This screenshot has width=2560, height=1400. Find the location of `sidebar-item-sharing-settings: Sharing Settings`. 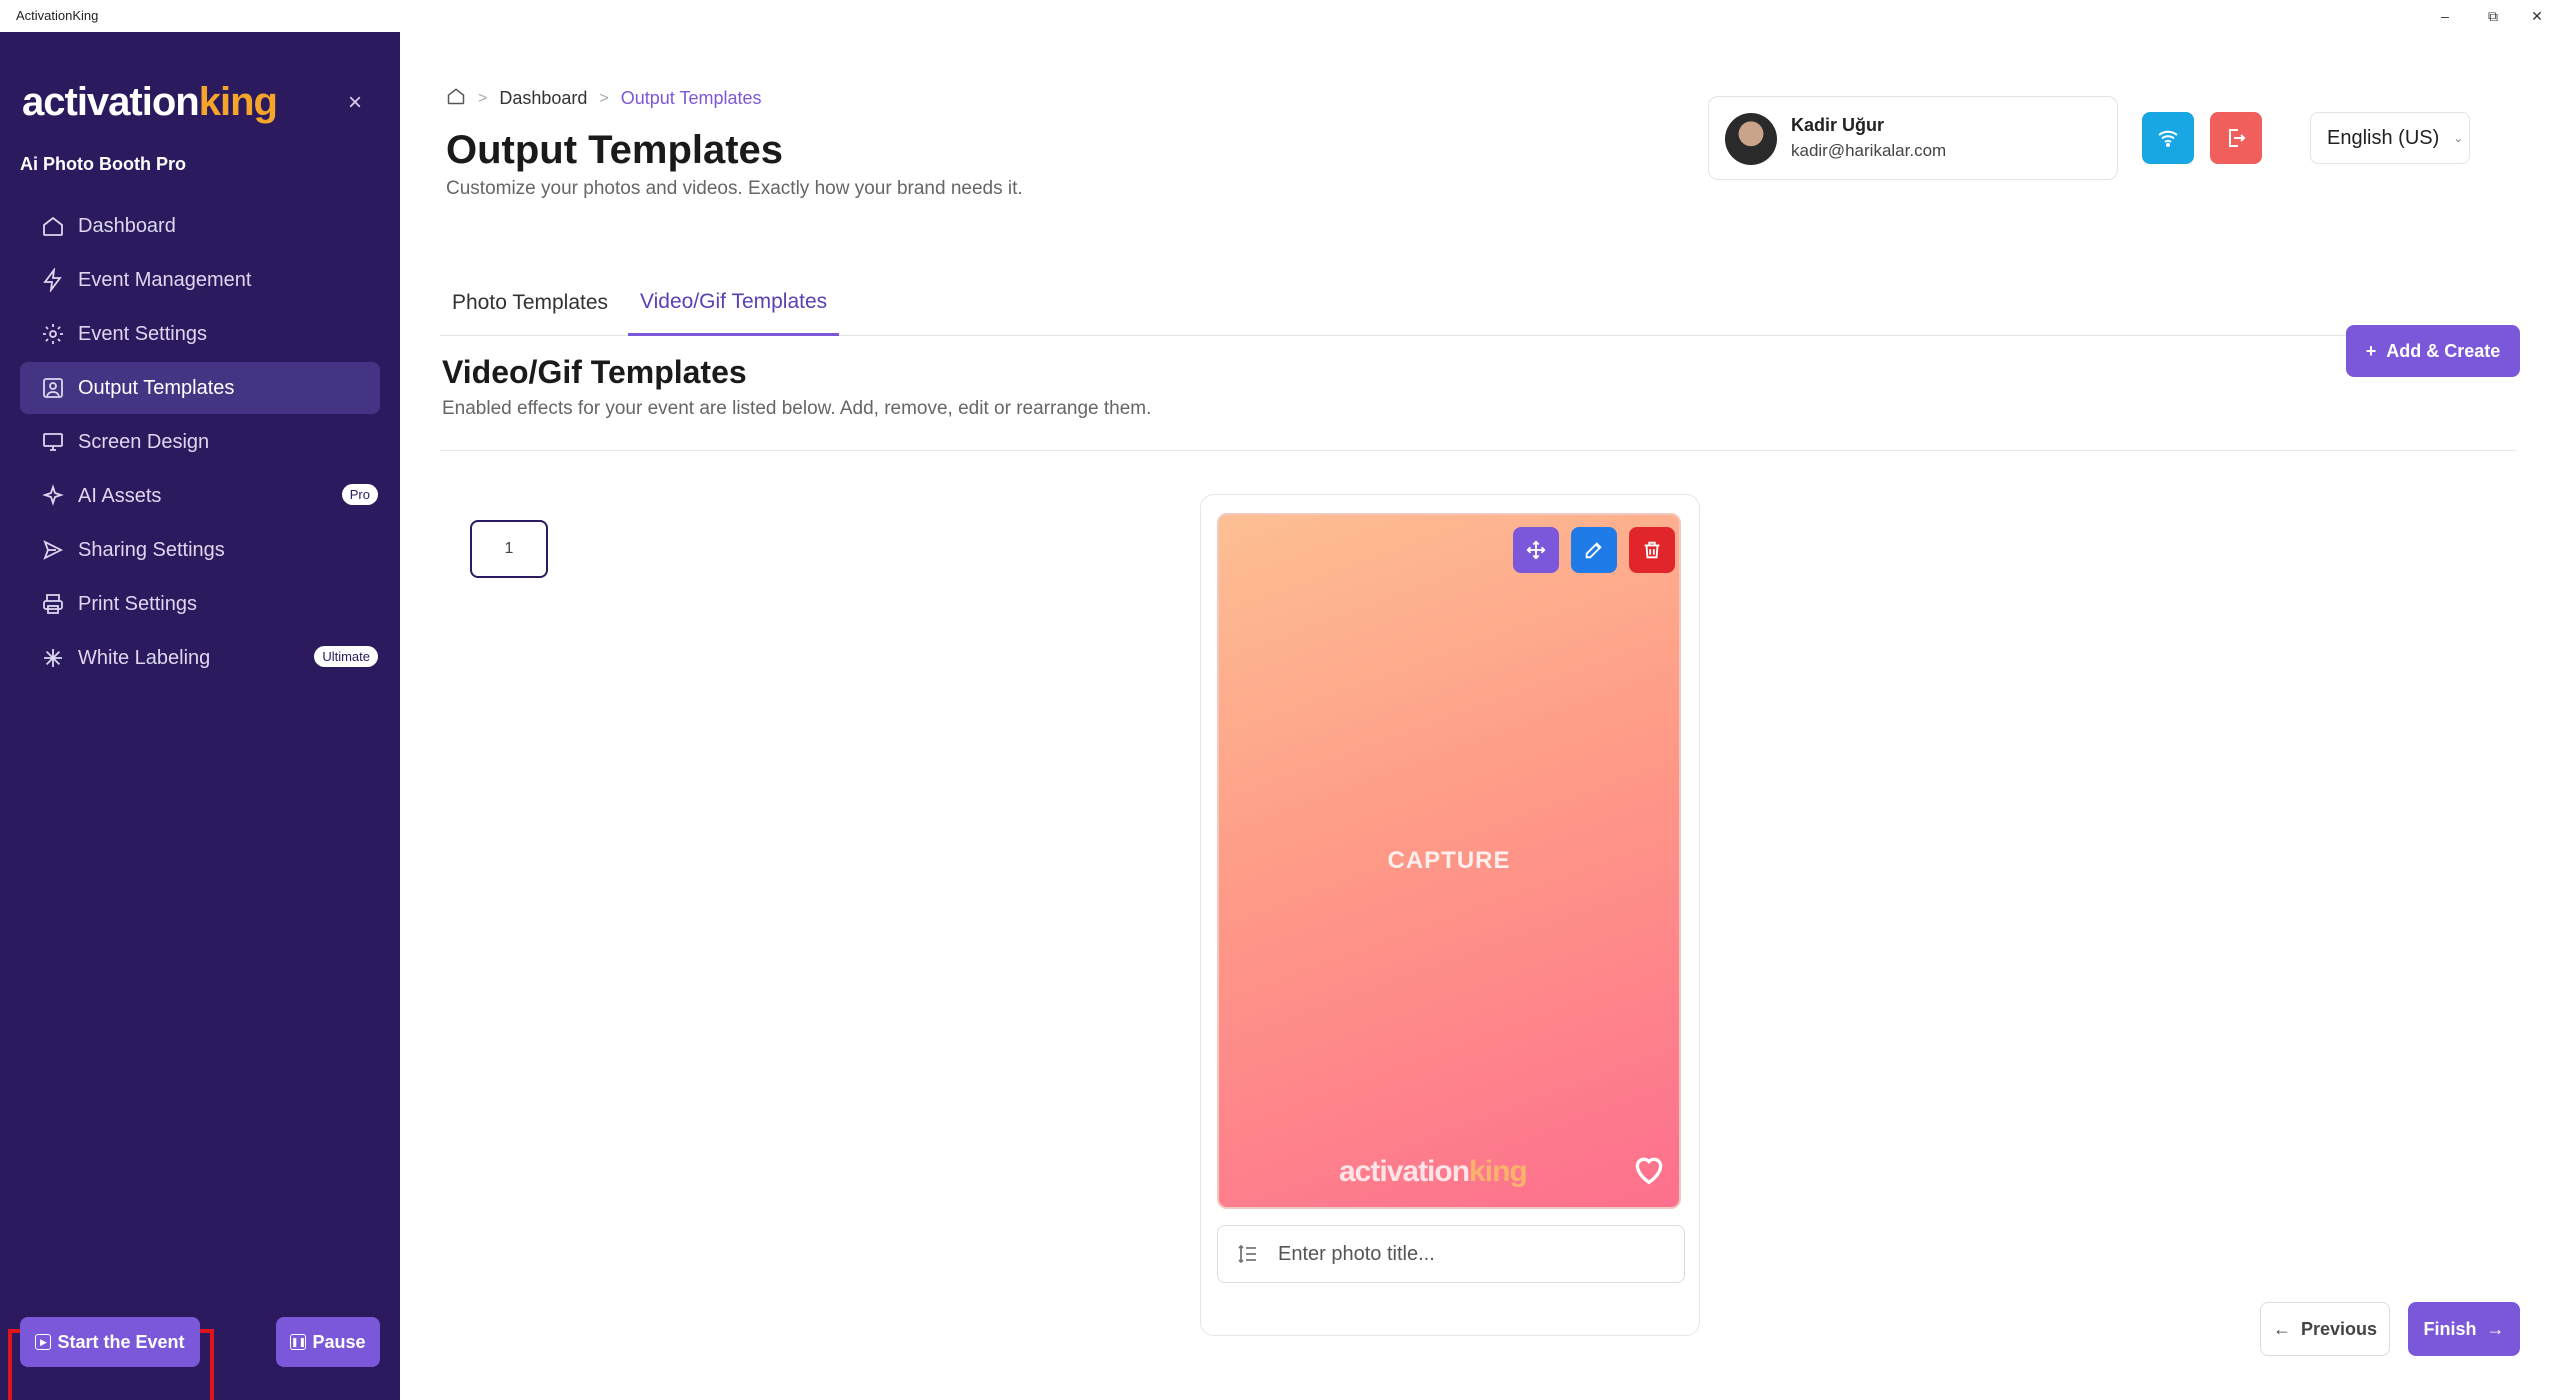

sidebar-item-sharing-settings: Sharing Settings is located at coordinates (200, 550).